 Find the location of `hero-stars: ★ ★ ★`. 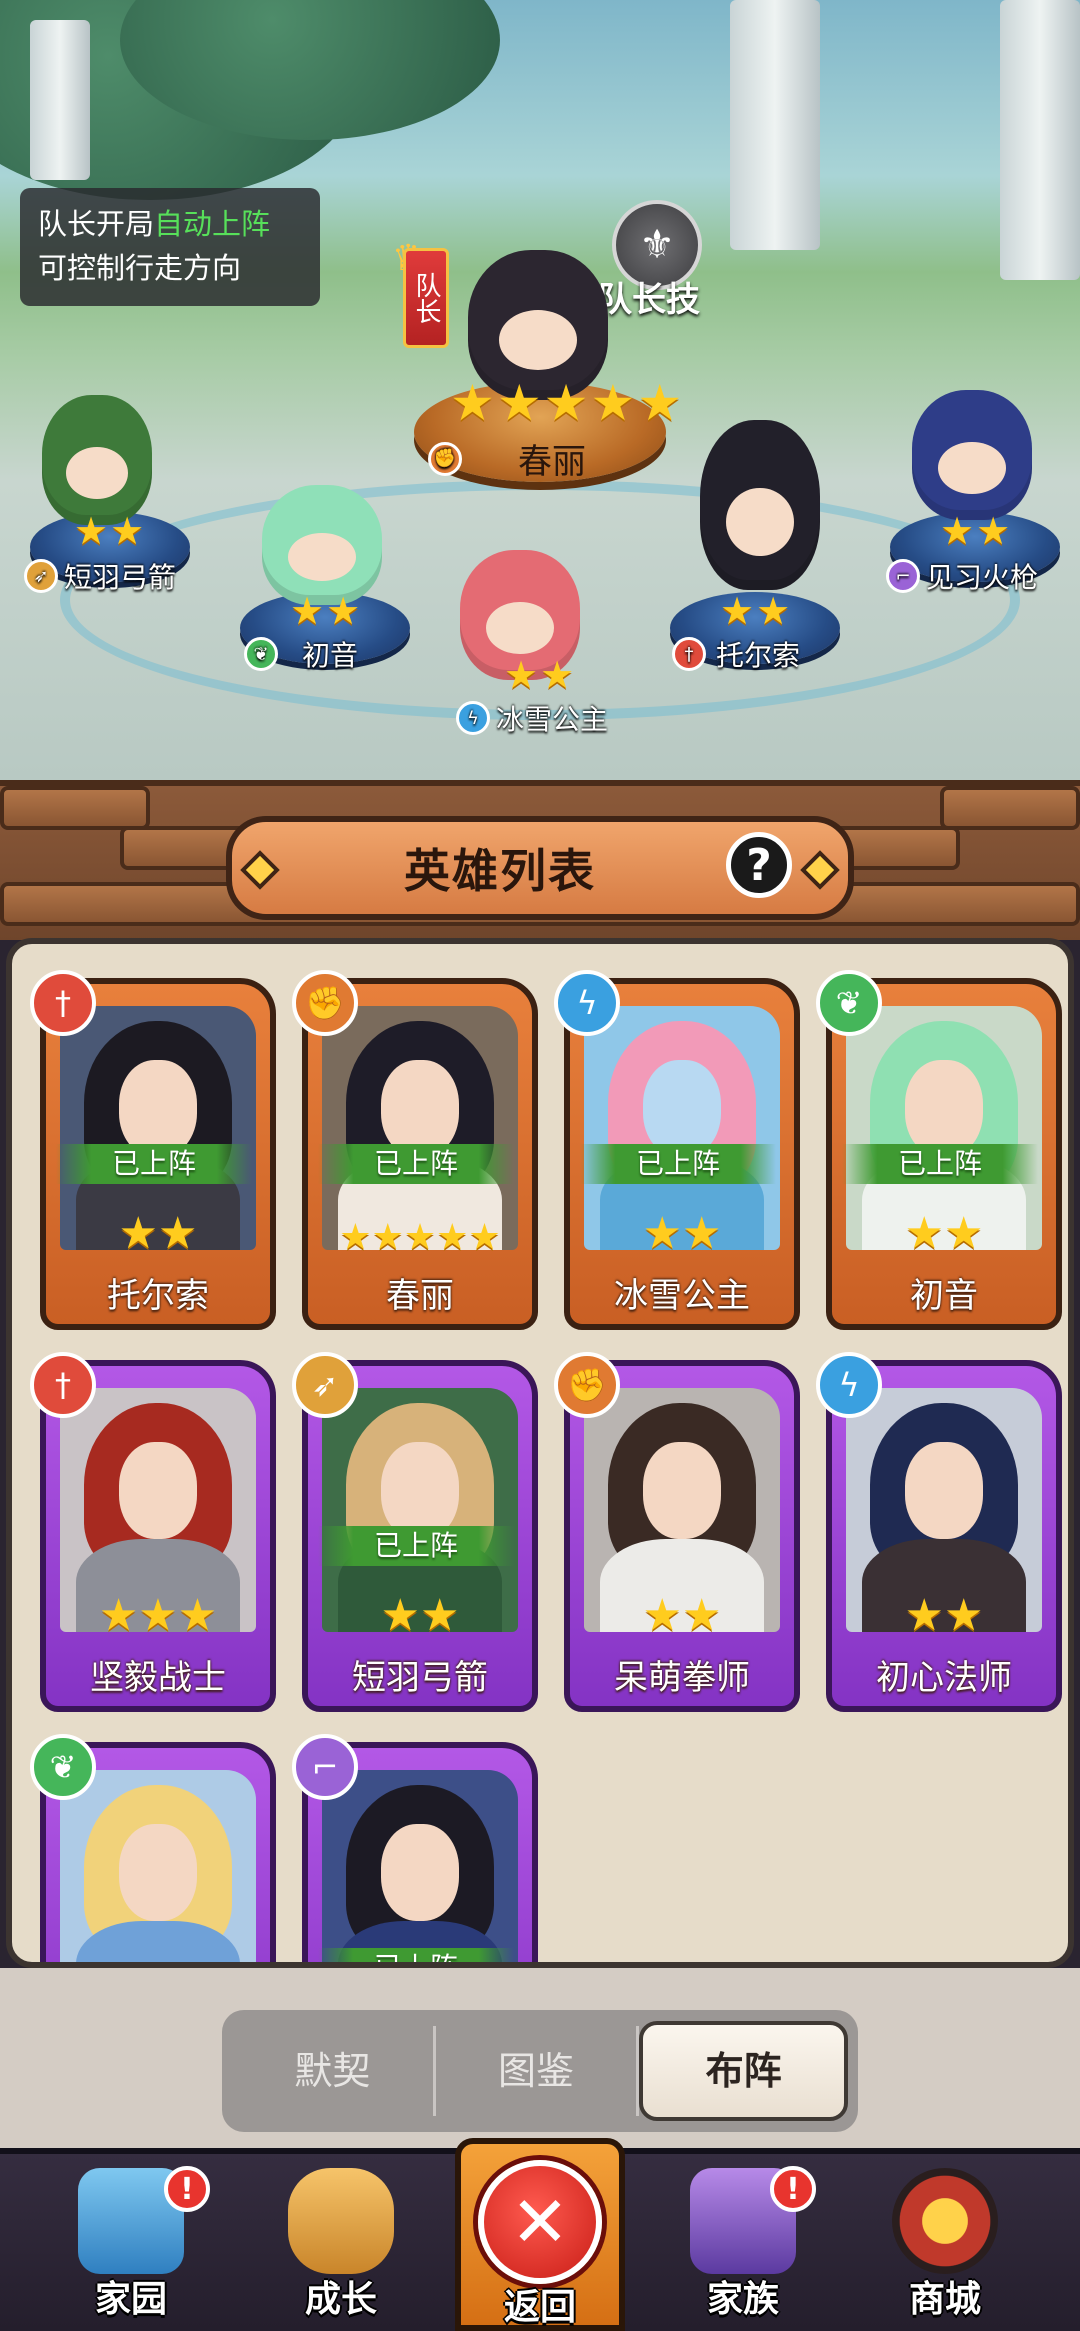

hero-stars: ★ ★ ★ is located at coordinates (158, 1616).